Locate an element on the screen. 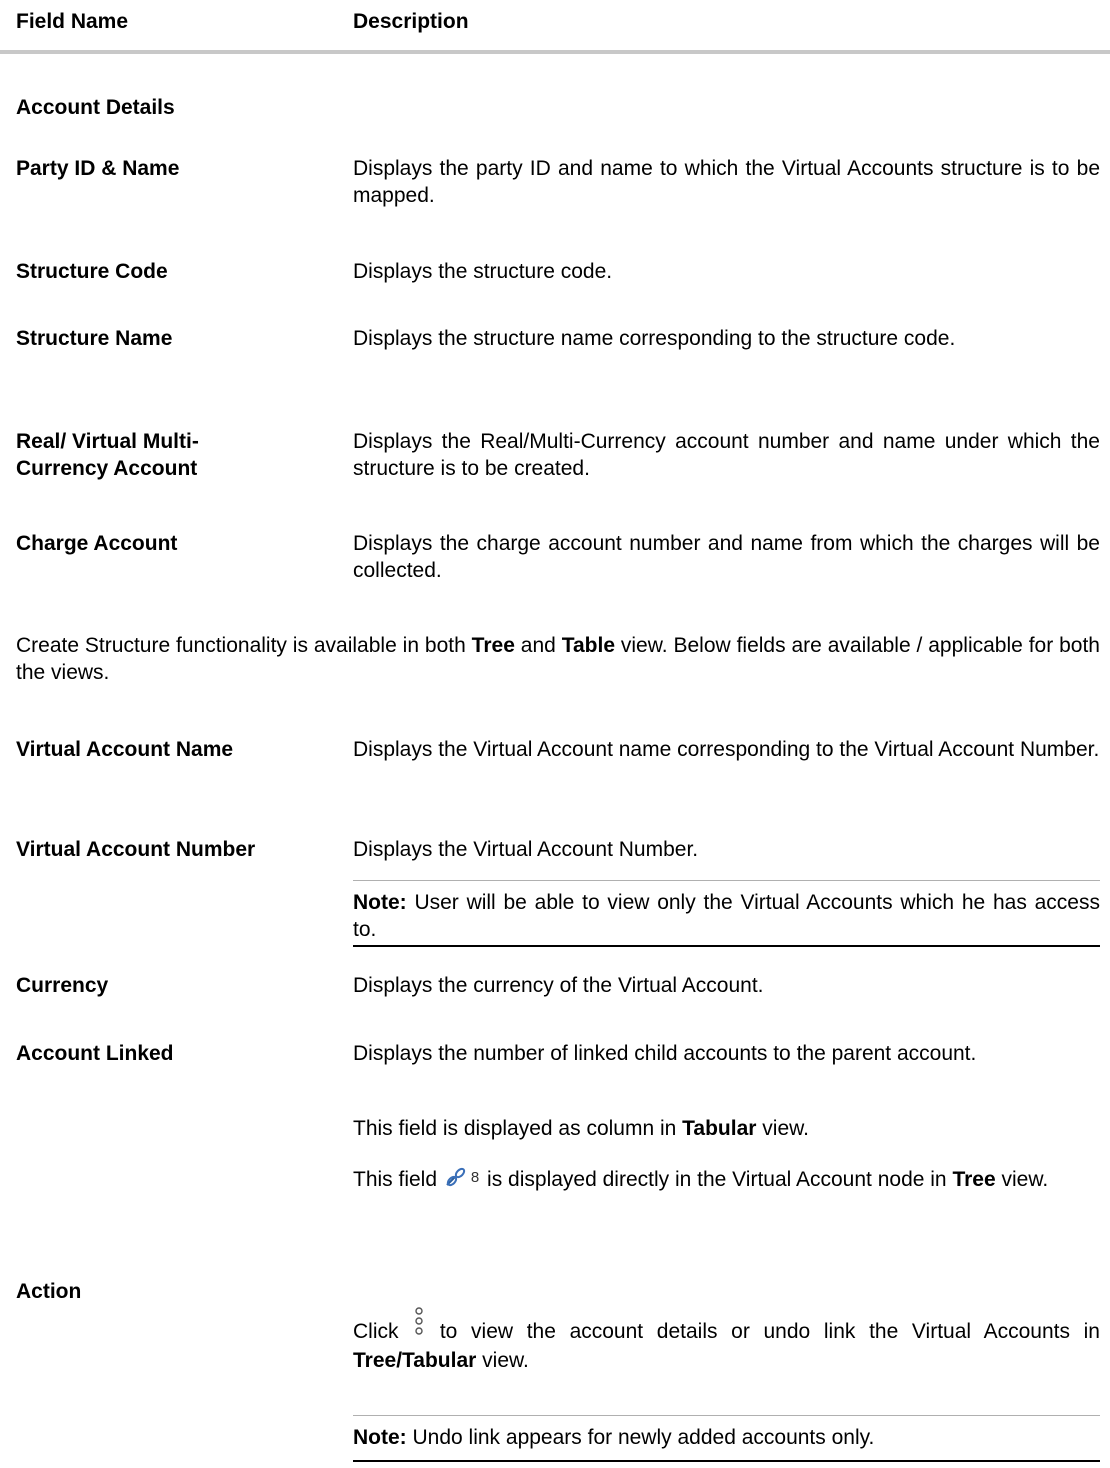 This screenshot has width=1110, height=1468. desc-text: Click is located at coordinates (383, 1331).